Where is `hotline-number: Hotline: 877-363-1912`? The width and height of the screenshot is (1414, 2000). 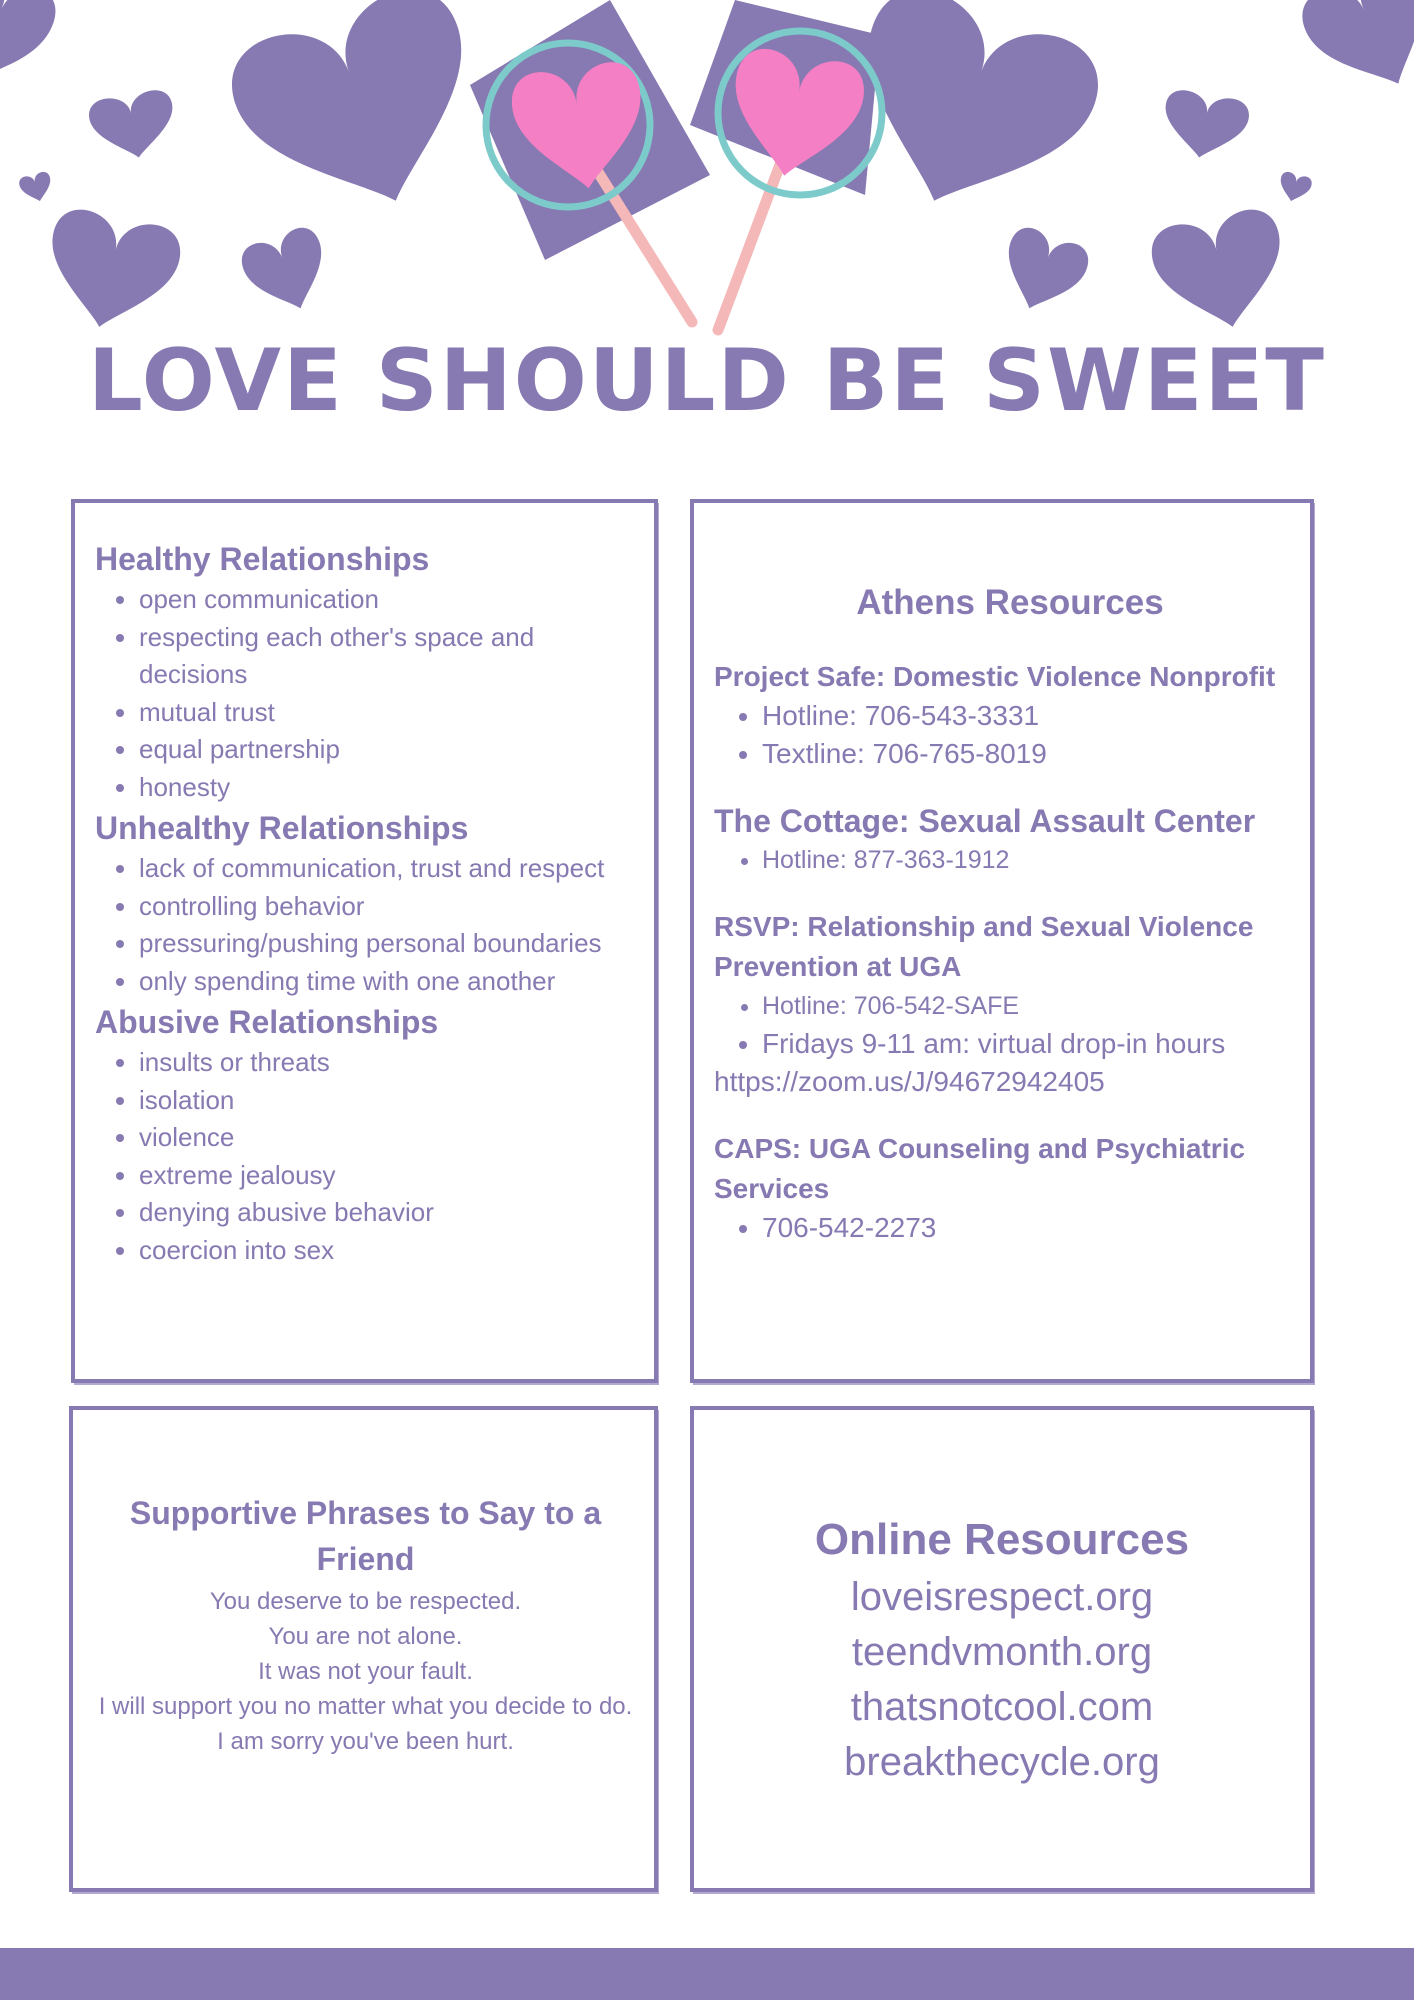 hotline-number: Hotline: 877-363-1912 is located at coordinates (1034, 860).